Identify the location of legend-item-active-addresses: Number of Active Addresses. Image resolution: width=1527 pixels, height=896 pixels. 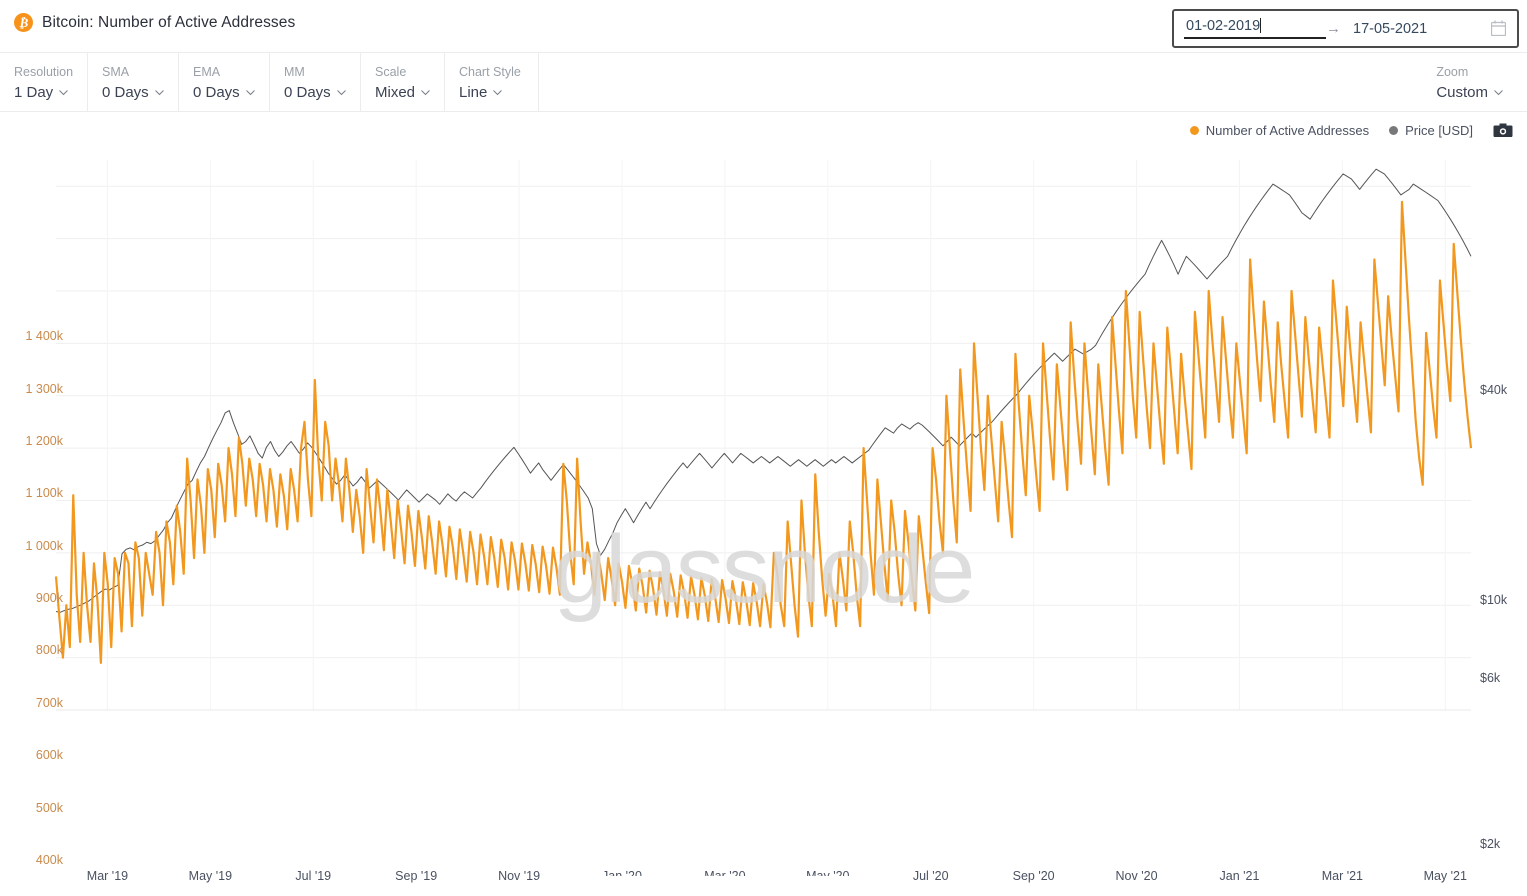
(1279, 130).